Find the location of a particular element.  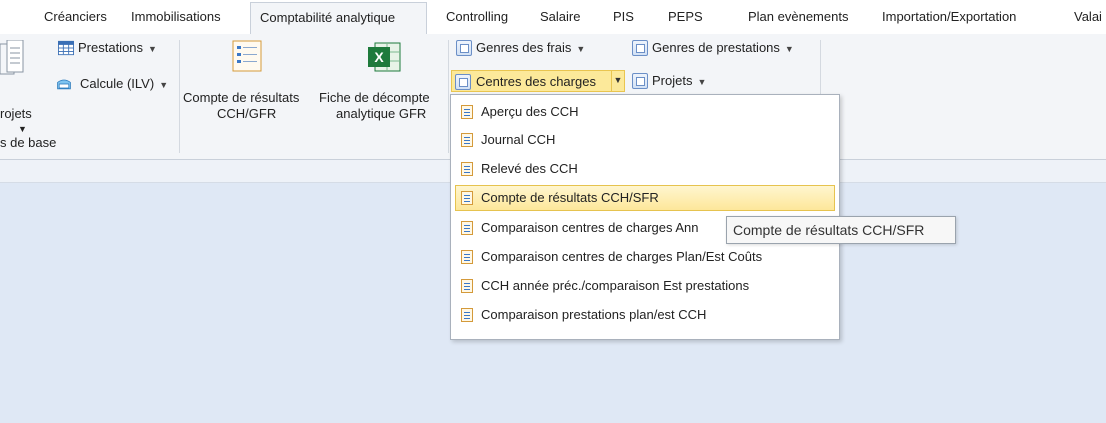

fiche-line1: Fiche de décompte is located at coordinates (374, 97).